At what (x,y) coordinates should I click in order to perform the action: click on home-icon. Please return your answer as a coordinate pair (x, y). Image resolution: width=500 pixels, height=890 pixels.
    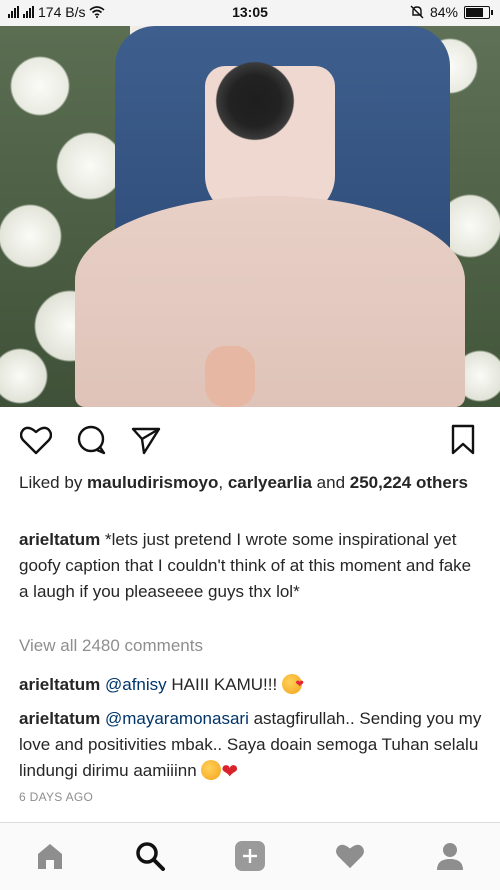
    Looking at the image, I should click on (50, 856).